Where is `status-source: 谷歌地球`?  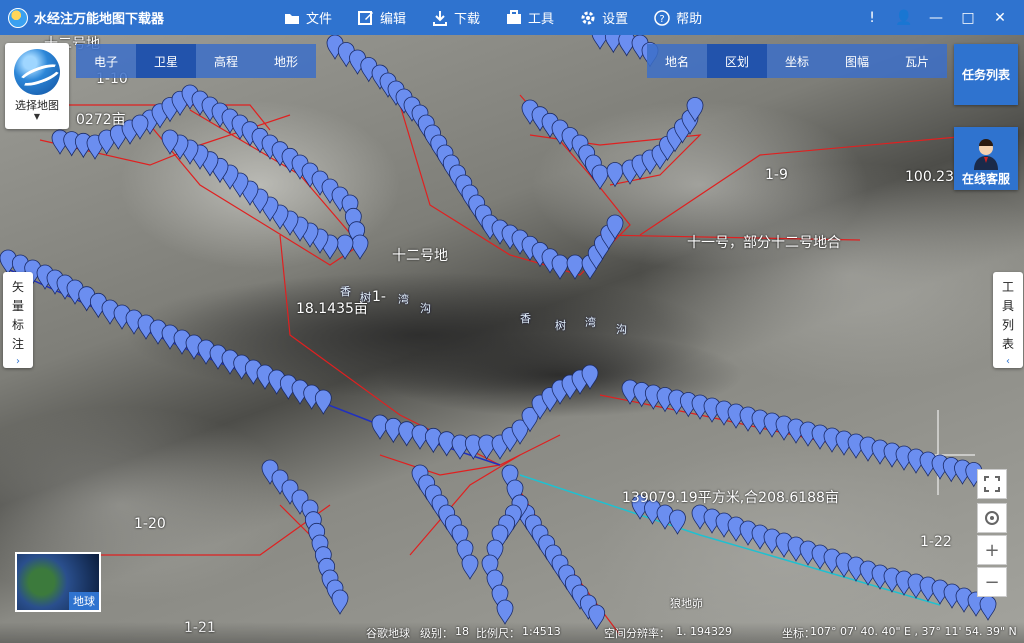
status-source: 谷歌地球 is located at coordinates (388, 633).